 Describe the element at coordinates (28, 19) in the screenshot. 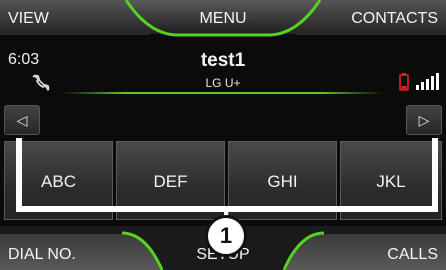

I see `view-button: VIEW` at that location.